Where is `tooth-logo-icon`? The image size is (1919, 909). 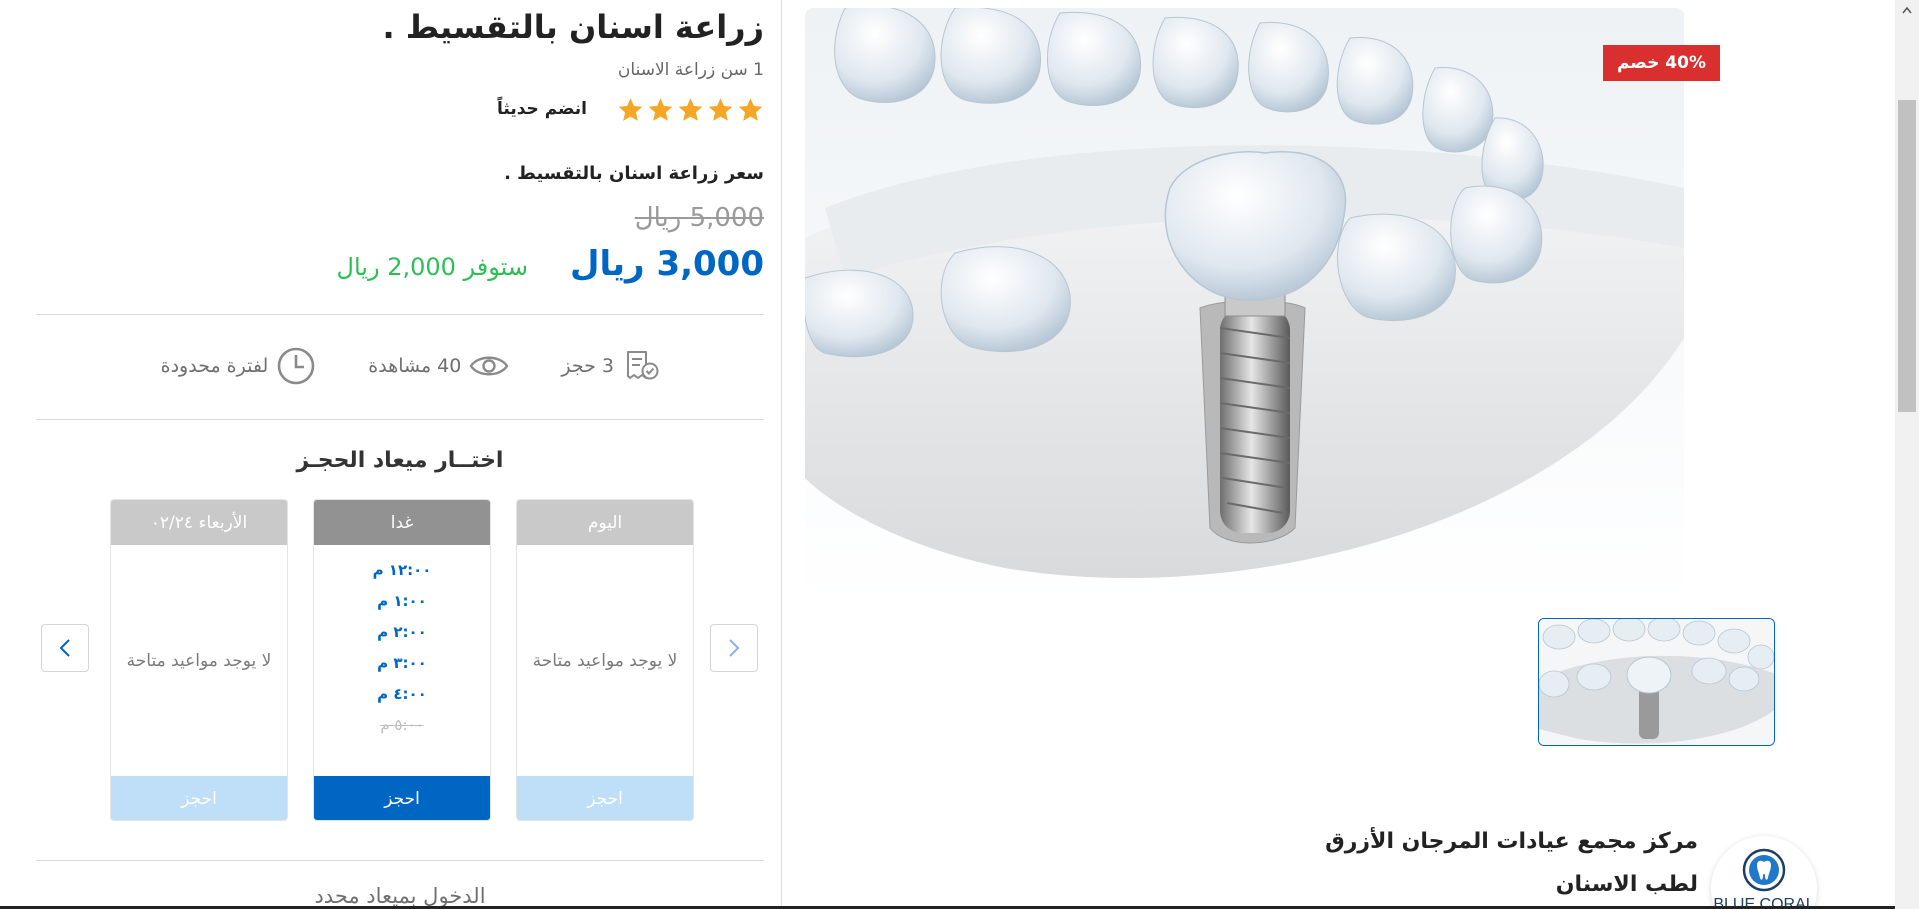 tooth-logo-icon is located at coordinates (1764, 870).